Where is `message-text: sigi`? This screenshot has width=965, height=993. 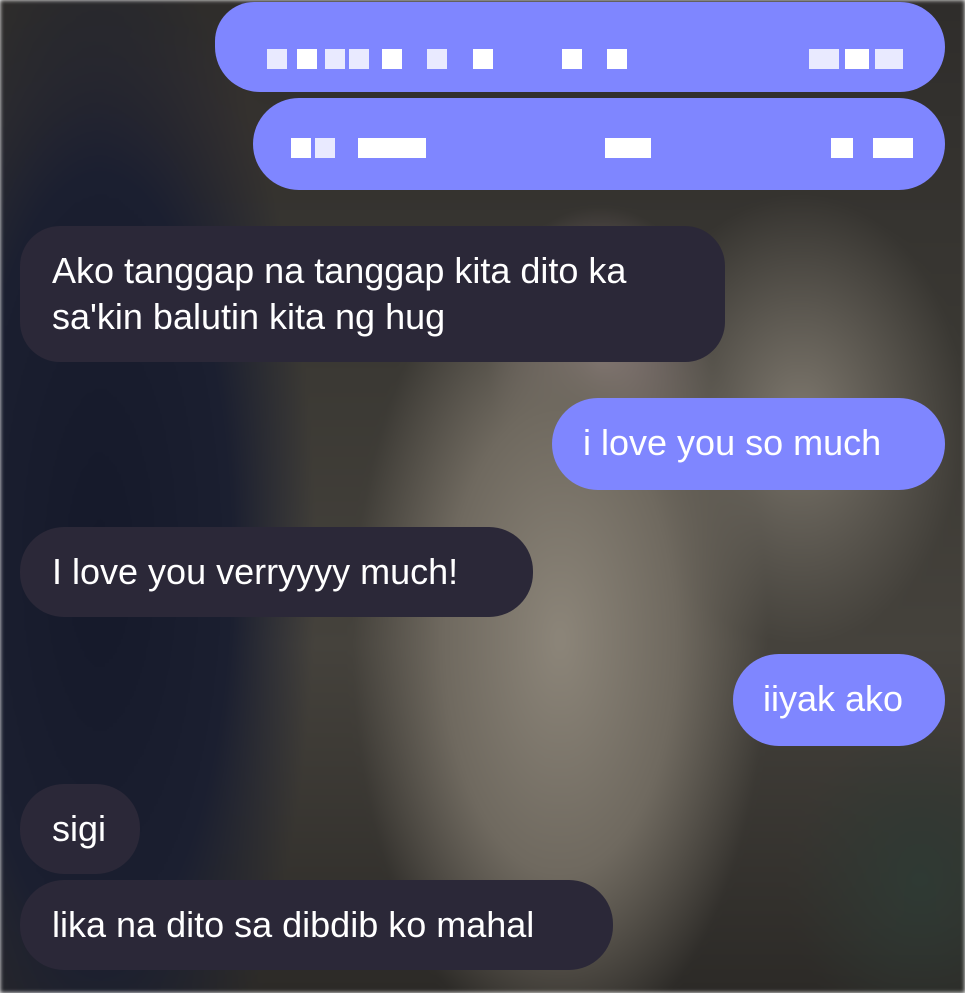
message-text: sigi is located at coordinates (79, 828).